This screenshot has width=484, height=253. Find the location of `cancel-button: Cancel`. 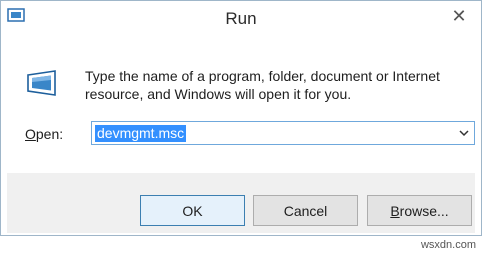

cancel-button: Cancel is located at coordinates (305, 210).